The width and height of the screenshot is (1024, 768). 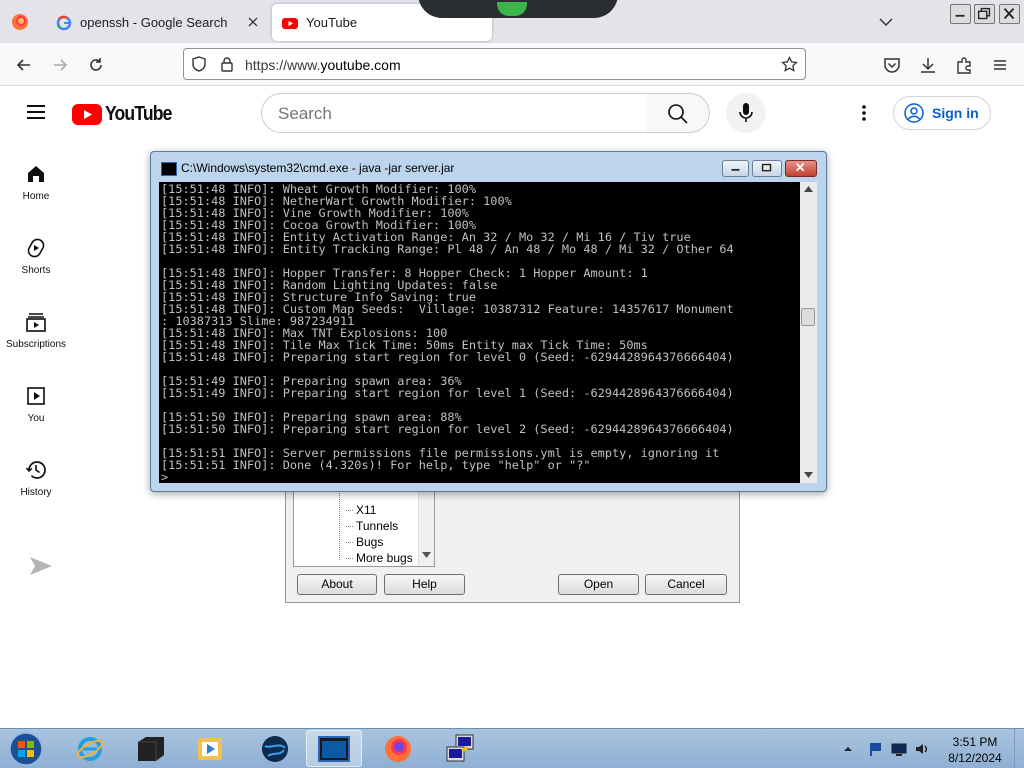 What do you see at coordinates (24, 65) in the screenshot?
I see `back-arrow-icon` at bounding box center [24, 65].